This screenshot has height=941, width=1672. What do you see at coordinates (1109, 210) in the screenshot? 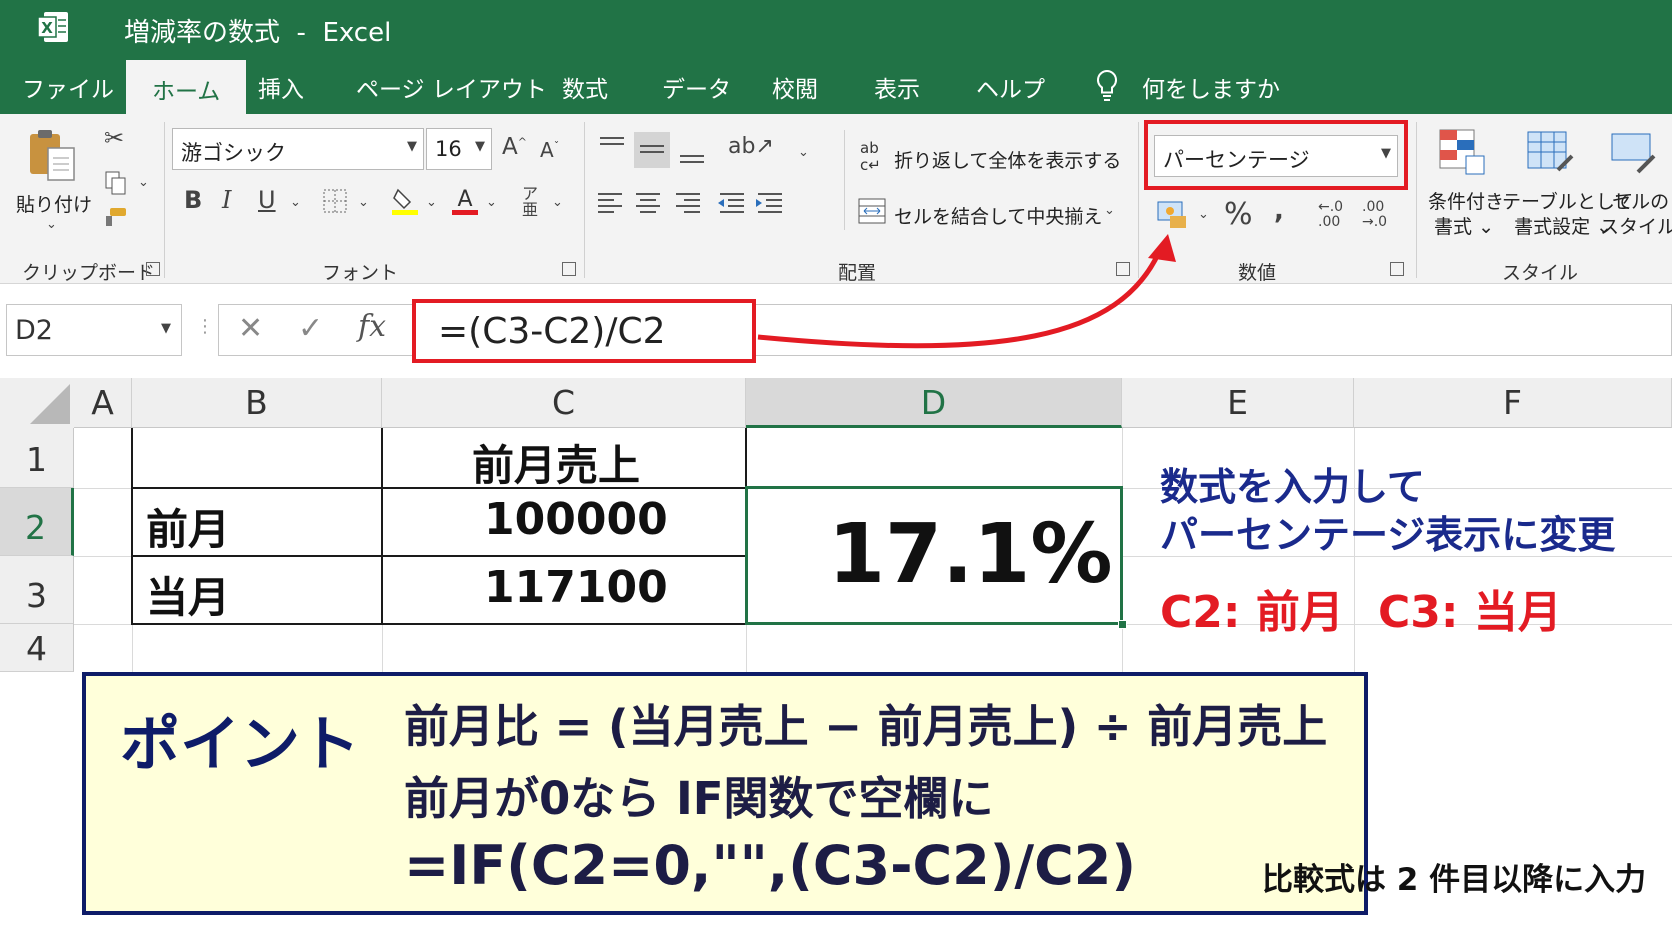
I see `merge-dropdown-icon: ⌄` at bounding box center [1109, 210].